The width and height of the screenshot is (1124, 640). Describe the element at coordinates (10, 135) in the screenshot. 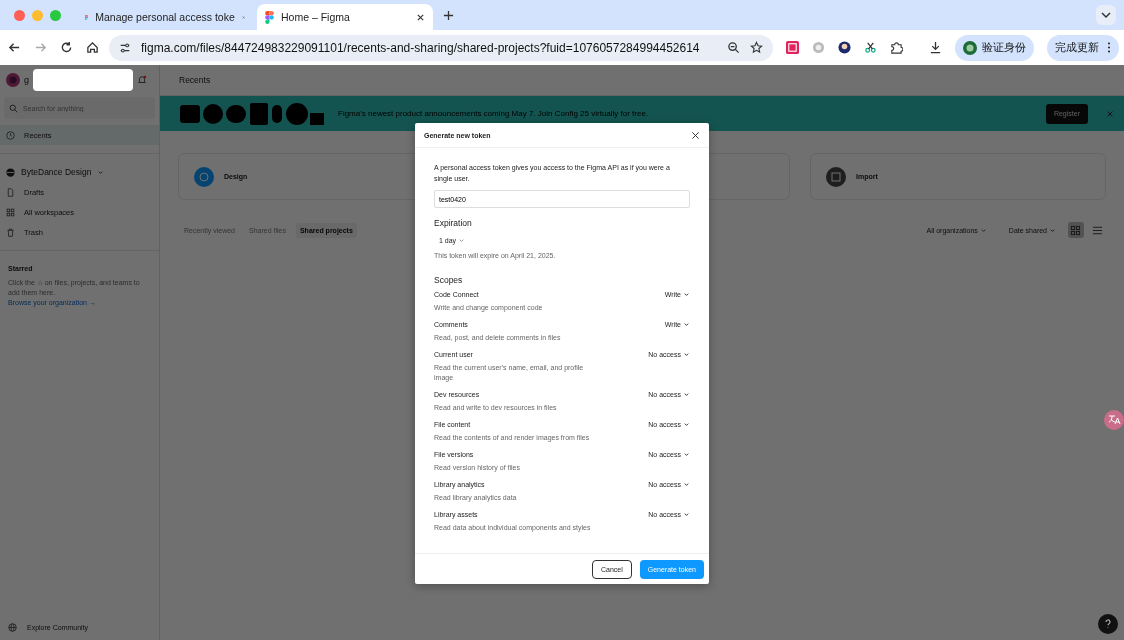

I see `clock-icon` at that location.